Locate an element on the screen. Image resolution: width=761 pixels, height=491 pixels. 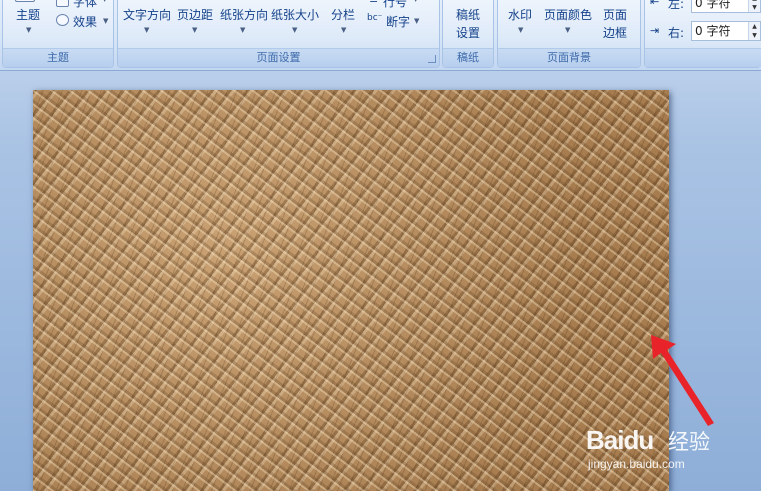
text-direction-dropdown-icon: ▼ is located at coordinates (147, 30).